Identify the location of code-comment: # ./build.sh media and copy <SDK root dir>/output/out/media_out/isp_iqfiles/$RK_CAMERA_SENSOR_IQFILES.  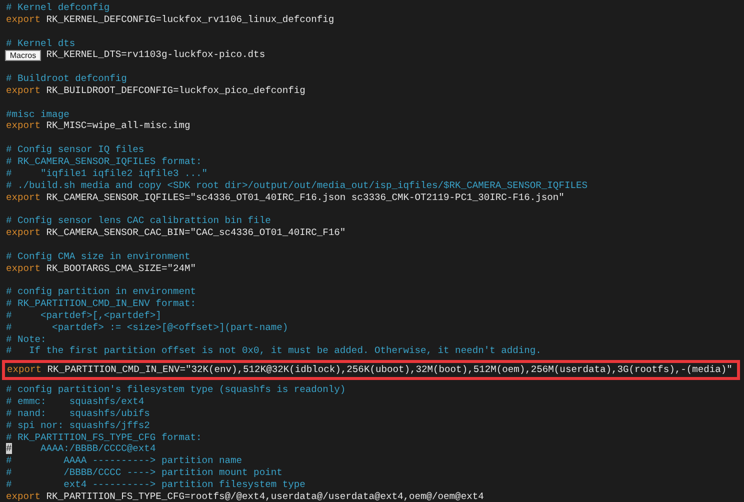
(297, 185).